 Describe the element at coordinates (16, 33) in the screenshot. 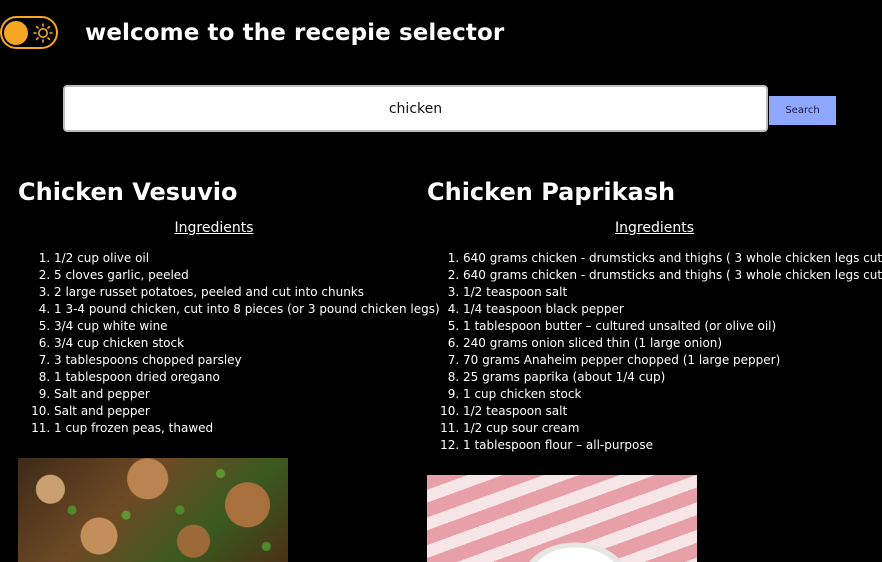

I see `toggle-knob` at that location.